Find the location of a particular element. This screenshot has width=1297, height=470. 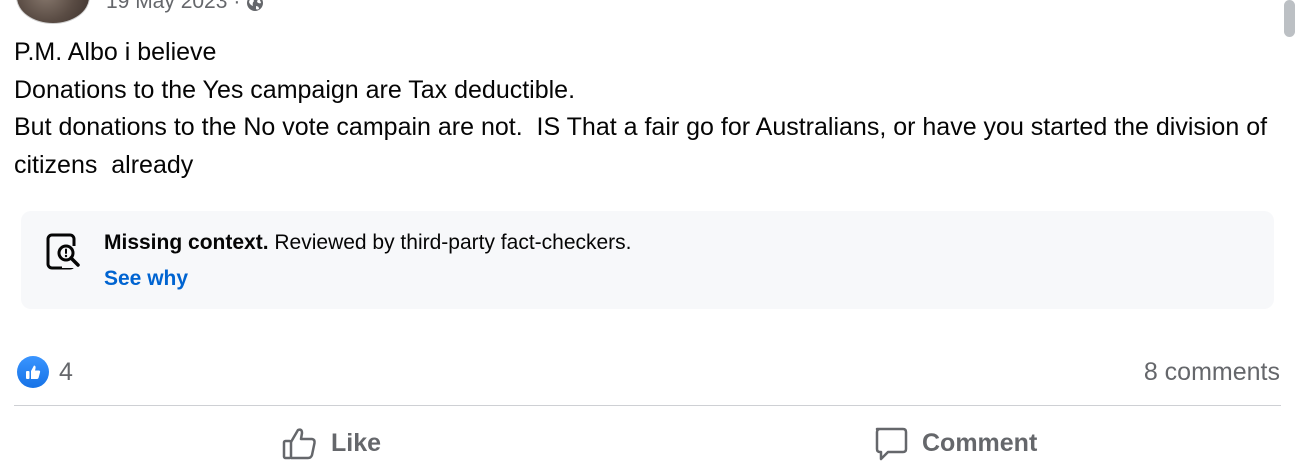

post-text-line: P.M. Albo i believe is located at coordinates (115, 52).